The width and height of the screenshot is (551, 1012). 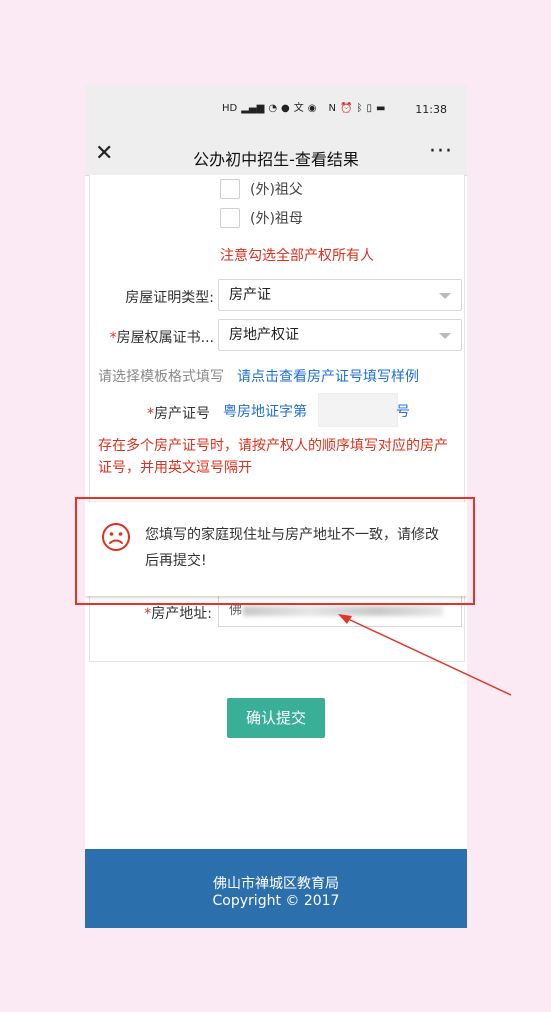 I want to click on nfc-icon: N, so click(x=332, y=108).